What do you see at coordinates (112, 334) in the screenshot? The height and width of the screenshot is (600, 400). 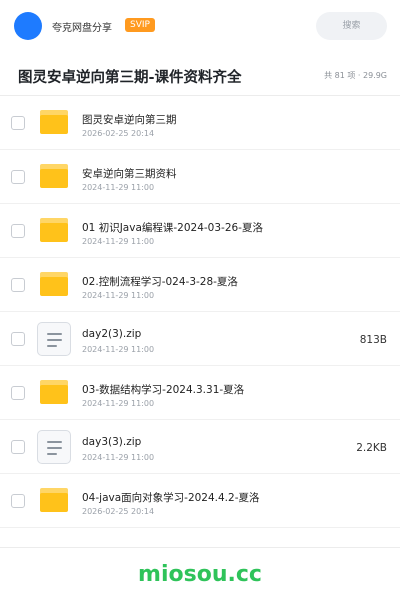 I see `item-name: day2(3).zip` at bounding box center [112, 334].